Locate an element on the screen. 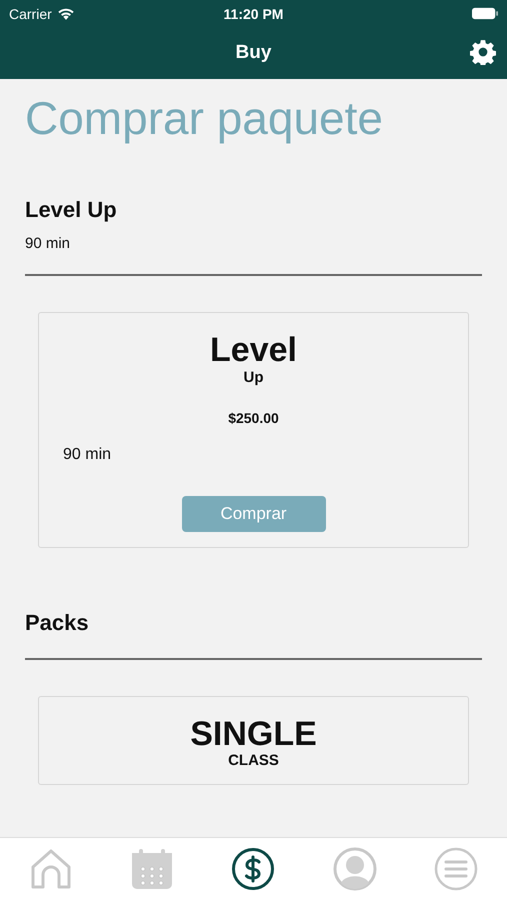 Image resolution: width=507 pixels, height=900 pixels. package-subname: CLASS is located at coordinates (253, 761).